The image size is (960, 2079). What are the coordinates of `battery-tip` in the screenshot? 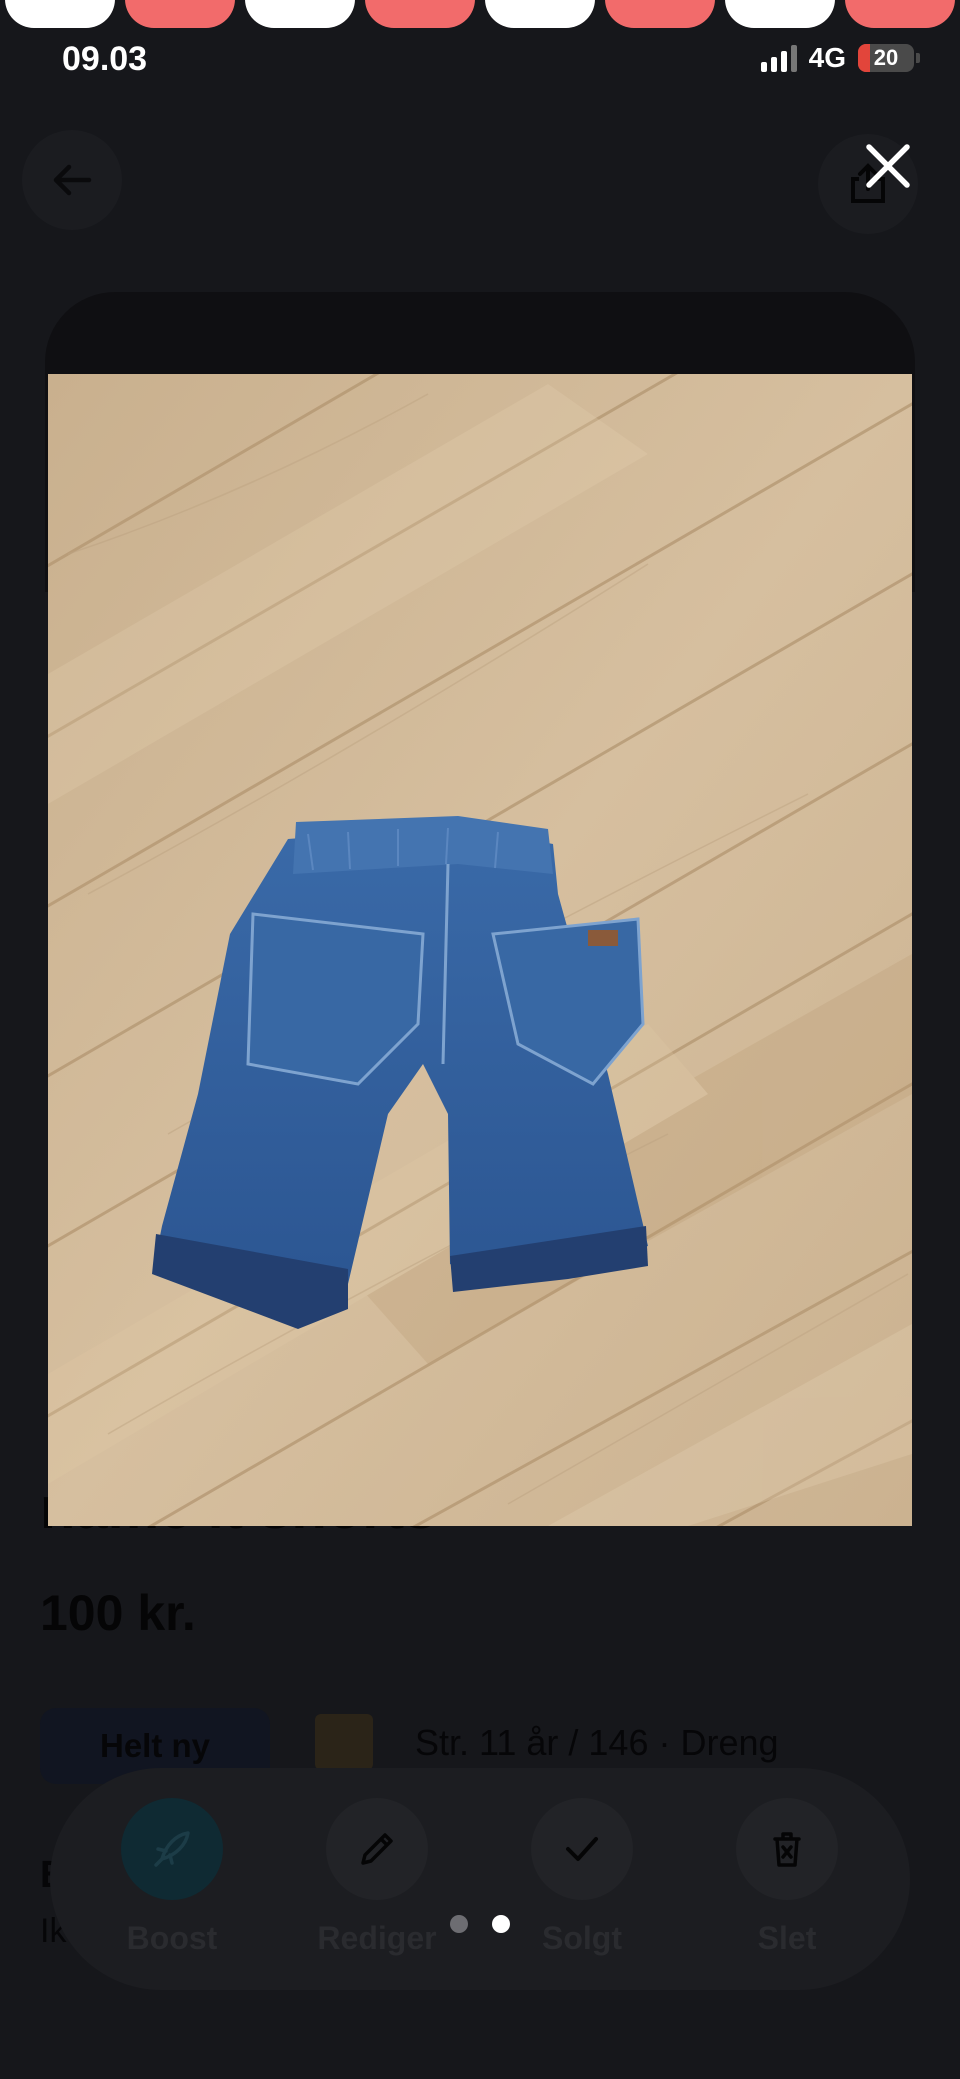 It's located at (918, 58).